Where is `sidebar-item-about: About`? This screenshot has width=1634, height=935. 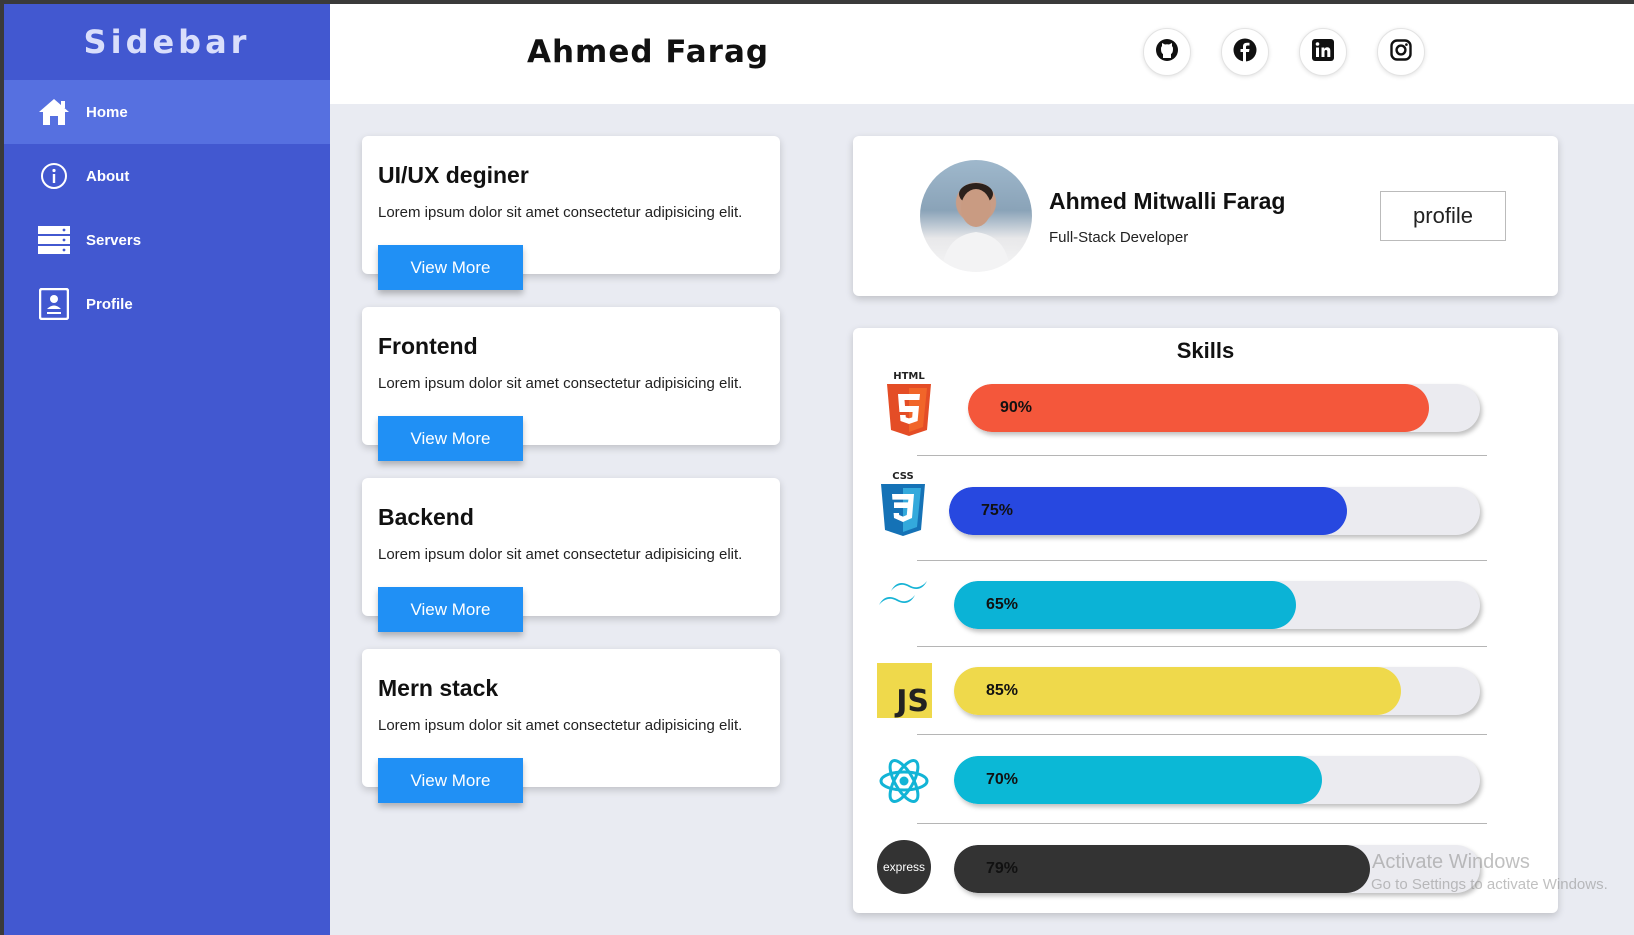
sidebar-item-about: About is located at coordinates (167, 176).